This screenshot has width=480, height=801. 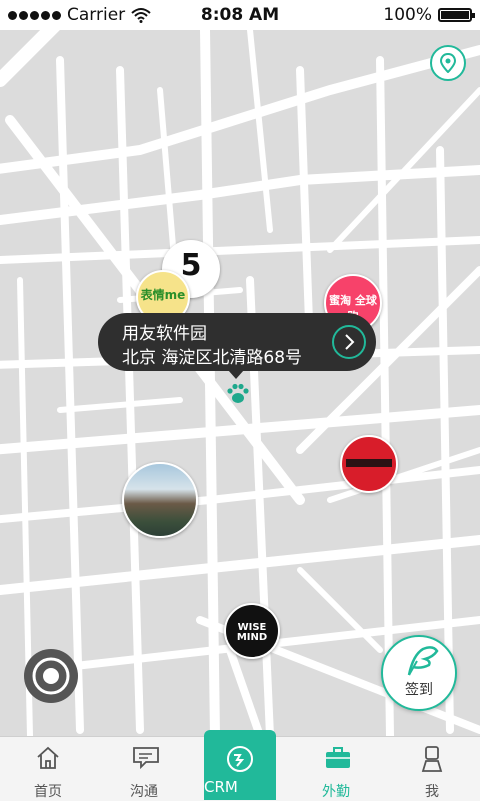 What do you see at coordinates (419, 690) in the screenshot?
I see `checkin-label: 签到` at bounding box center [419, 690].